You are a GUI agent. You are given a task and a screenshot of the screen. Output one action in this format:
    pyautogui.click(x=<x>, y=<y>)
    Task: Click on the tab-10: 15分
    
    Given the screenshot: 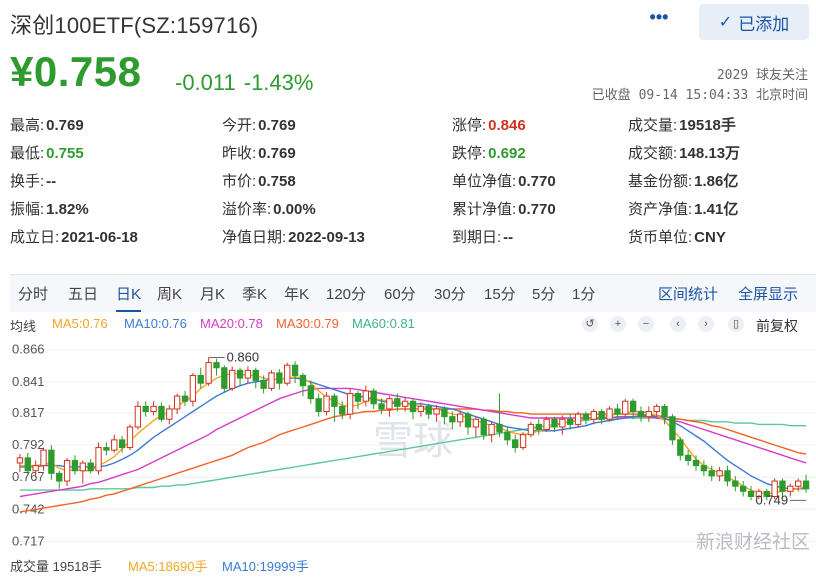 What is the action you would take?
    pyautogui.click(x=500, y=293)
    